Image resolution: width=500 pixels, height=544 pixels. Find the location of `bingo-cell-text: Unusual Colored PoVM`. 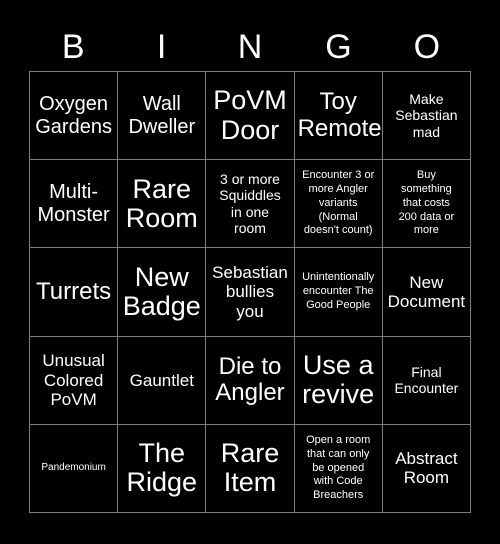

bingo-cell-text: Unusual Colored PoVM is located at coordinates (73, 380).